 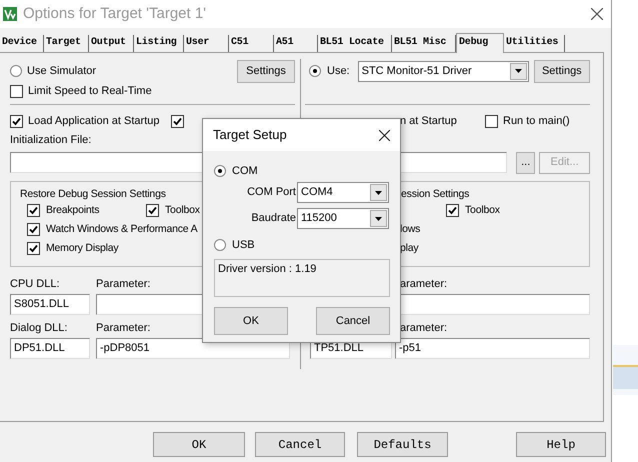 What do you see at coordinates (90, 92) in the screenshot?
I see `label-text: Limit Speed to Real-Time` at bounding box center [90, 92].